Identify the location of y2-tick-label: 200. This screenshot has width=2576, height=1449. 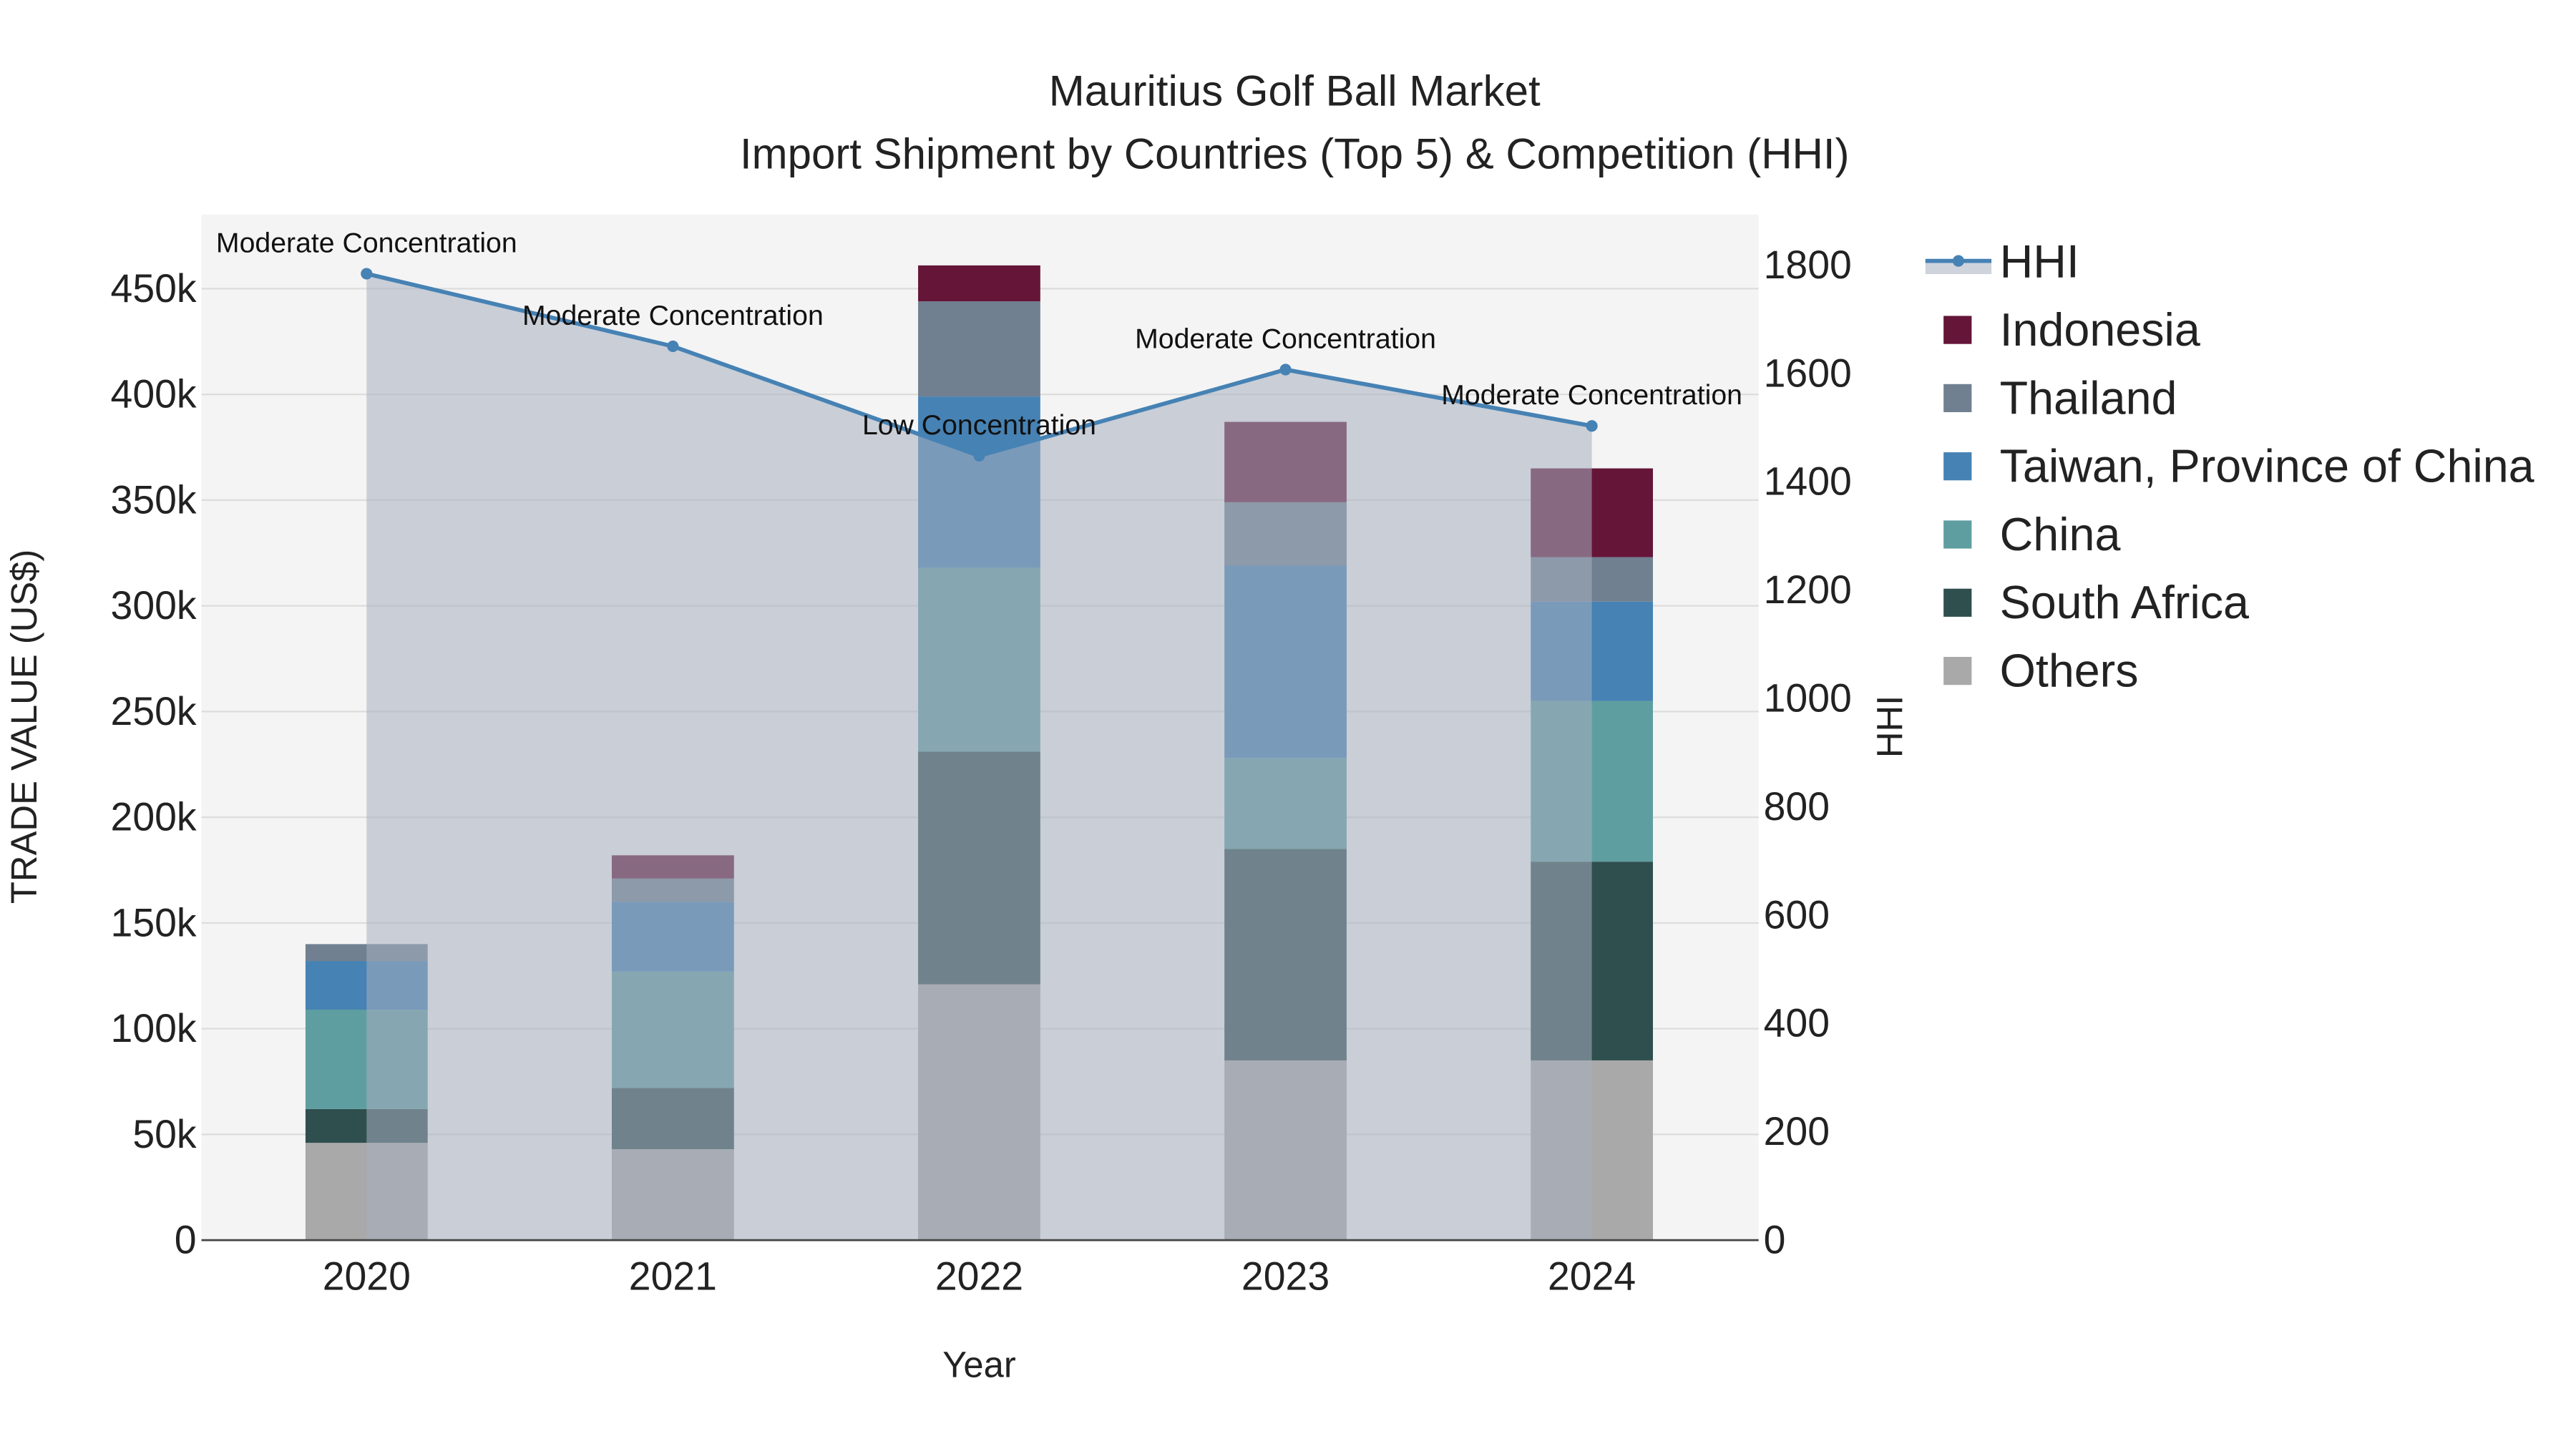
(1797, 1131).